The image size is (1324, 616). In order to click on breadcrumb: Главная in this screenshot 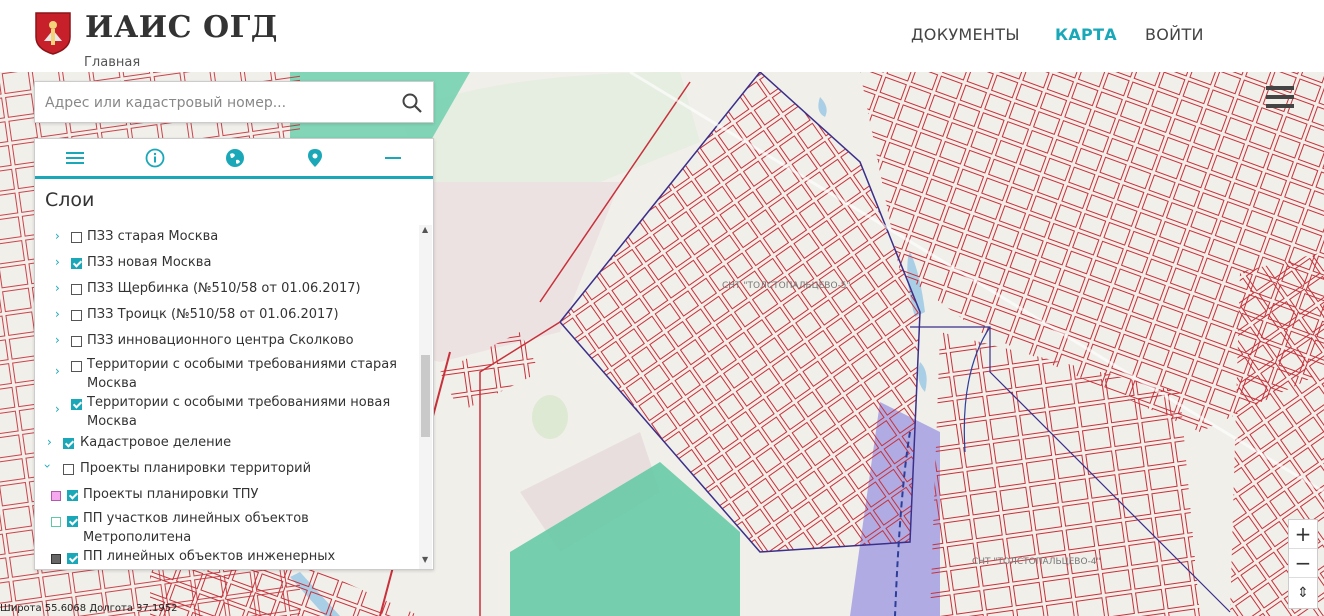, I will do `click(112, 62)`.